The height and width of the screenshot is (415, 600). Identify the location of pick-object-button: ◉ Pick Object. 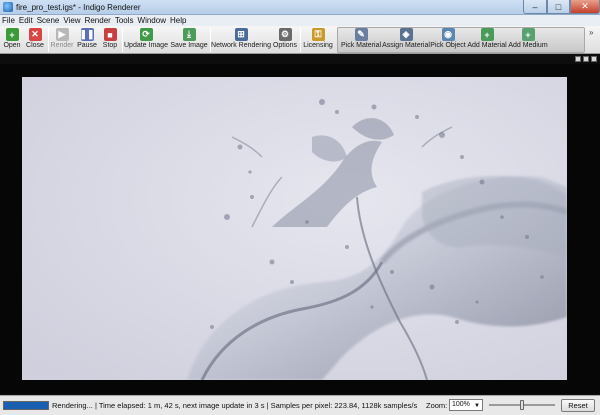
(448, 40).